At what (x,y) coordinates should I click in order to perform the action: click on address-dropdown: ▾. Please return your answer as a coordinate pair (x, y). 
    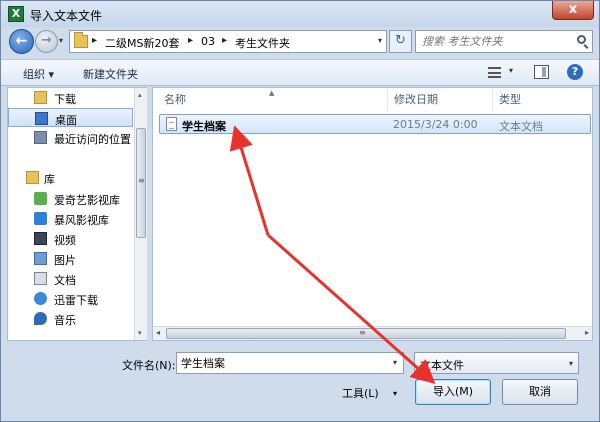
    Looking at the image, I should click on (380, 40).